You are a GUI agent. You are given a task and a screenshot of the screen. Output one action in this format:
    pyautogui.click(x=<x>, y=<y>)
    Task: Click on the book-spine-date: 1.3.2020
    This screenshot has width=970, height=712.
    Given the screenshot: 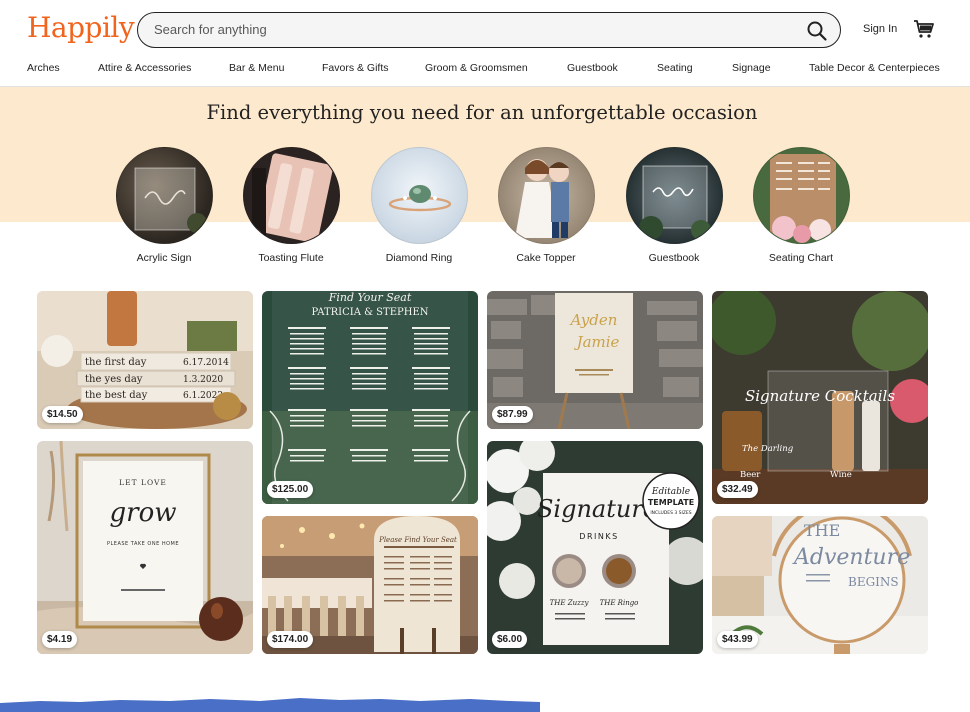 What is the action you would take?
    pyautogui.click(x=203, y=380)
    